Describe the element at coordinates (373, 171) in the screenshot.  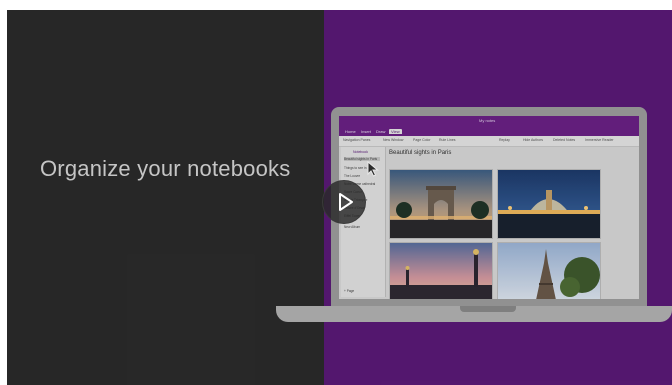
I see `mouse-pointer-icon` at that location.